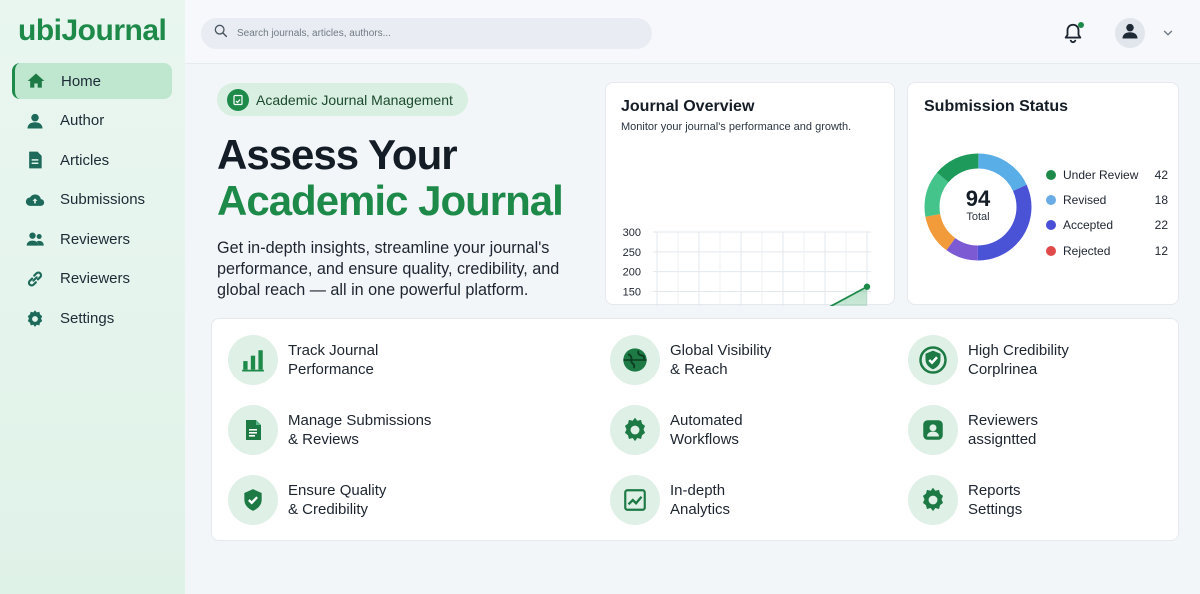 The width and height of the screenshot is (1200, 594). Describe the element at coordinates (1161, 174) in the screenshot. I see `legend-value: 42` at that location.